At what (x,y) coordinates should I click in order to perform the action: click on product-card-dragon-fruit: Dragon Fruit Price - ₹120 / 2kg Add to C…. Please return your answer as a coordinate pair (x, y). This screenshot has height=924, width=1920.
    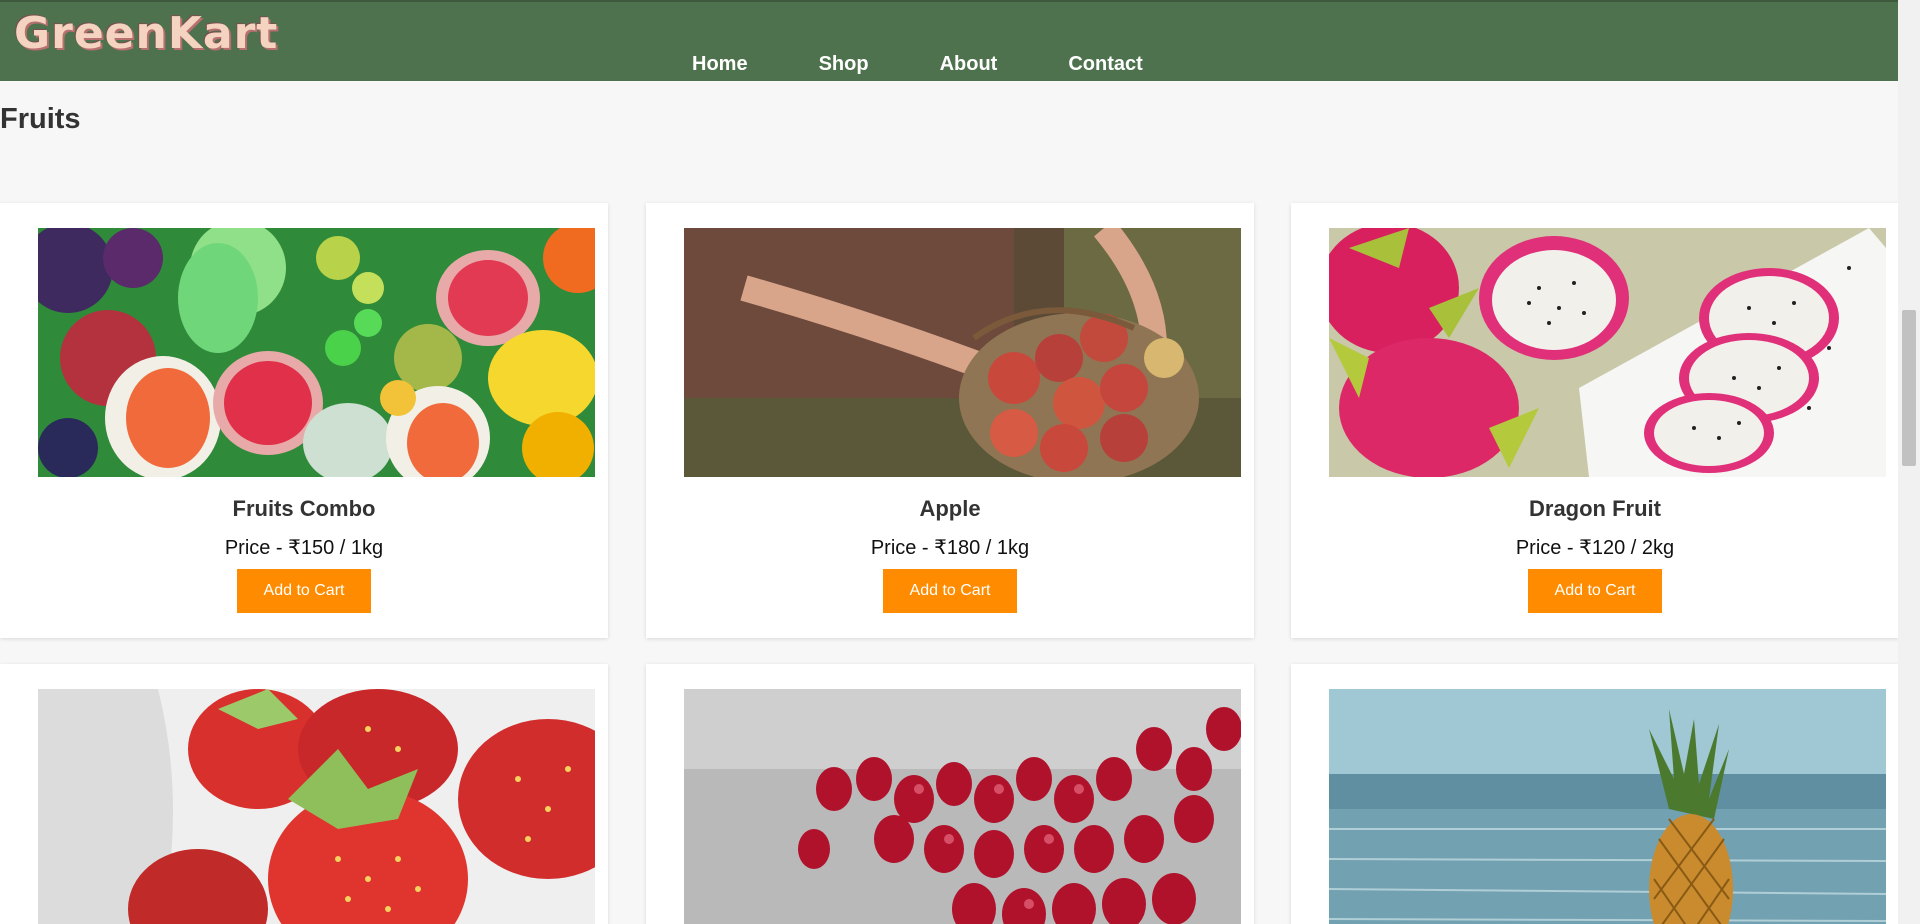
    Looking at the image, I should click on (1595, 420).